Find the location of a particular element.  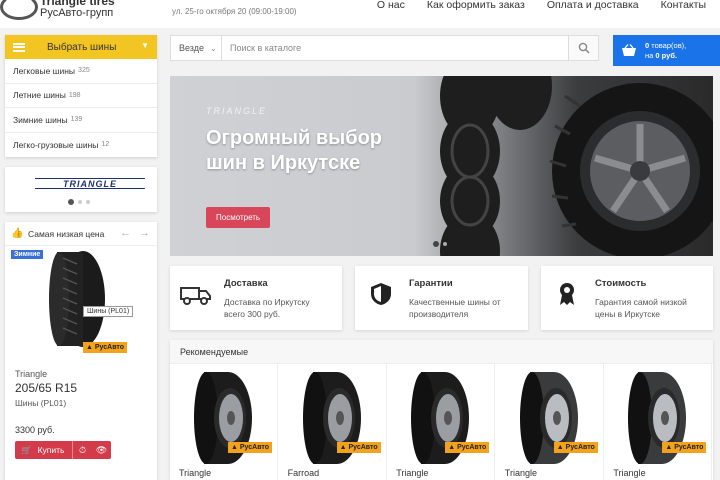

product-tooltip: Шины (PL01) is located at coordinates (108, 311).